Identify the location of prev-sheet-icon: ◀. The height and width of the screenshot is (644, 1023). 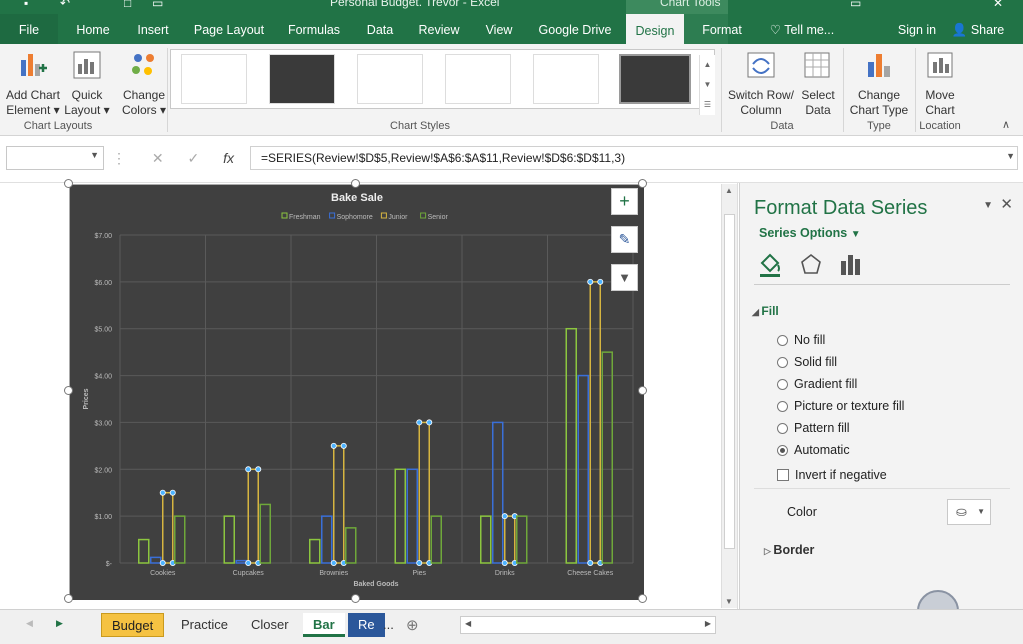
(29, 623).